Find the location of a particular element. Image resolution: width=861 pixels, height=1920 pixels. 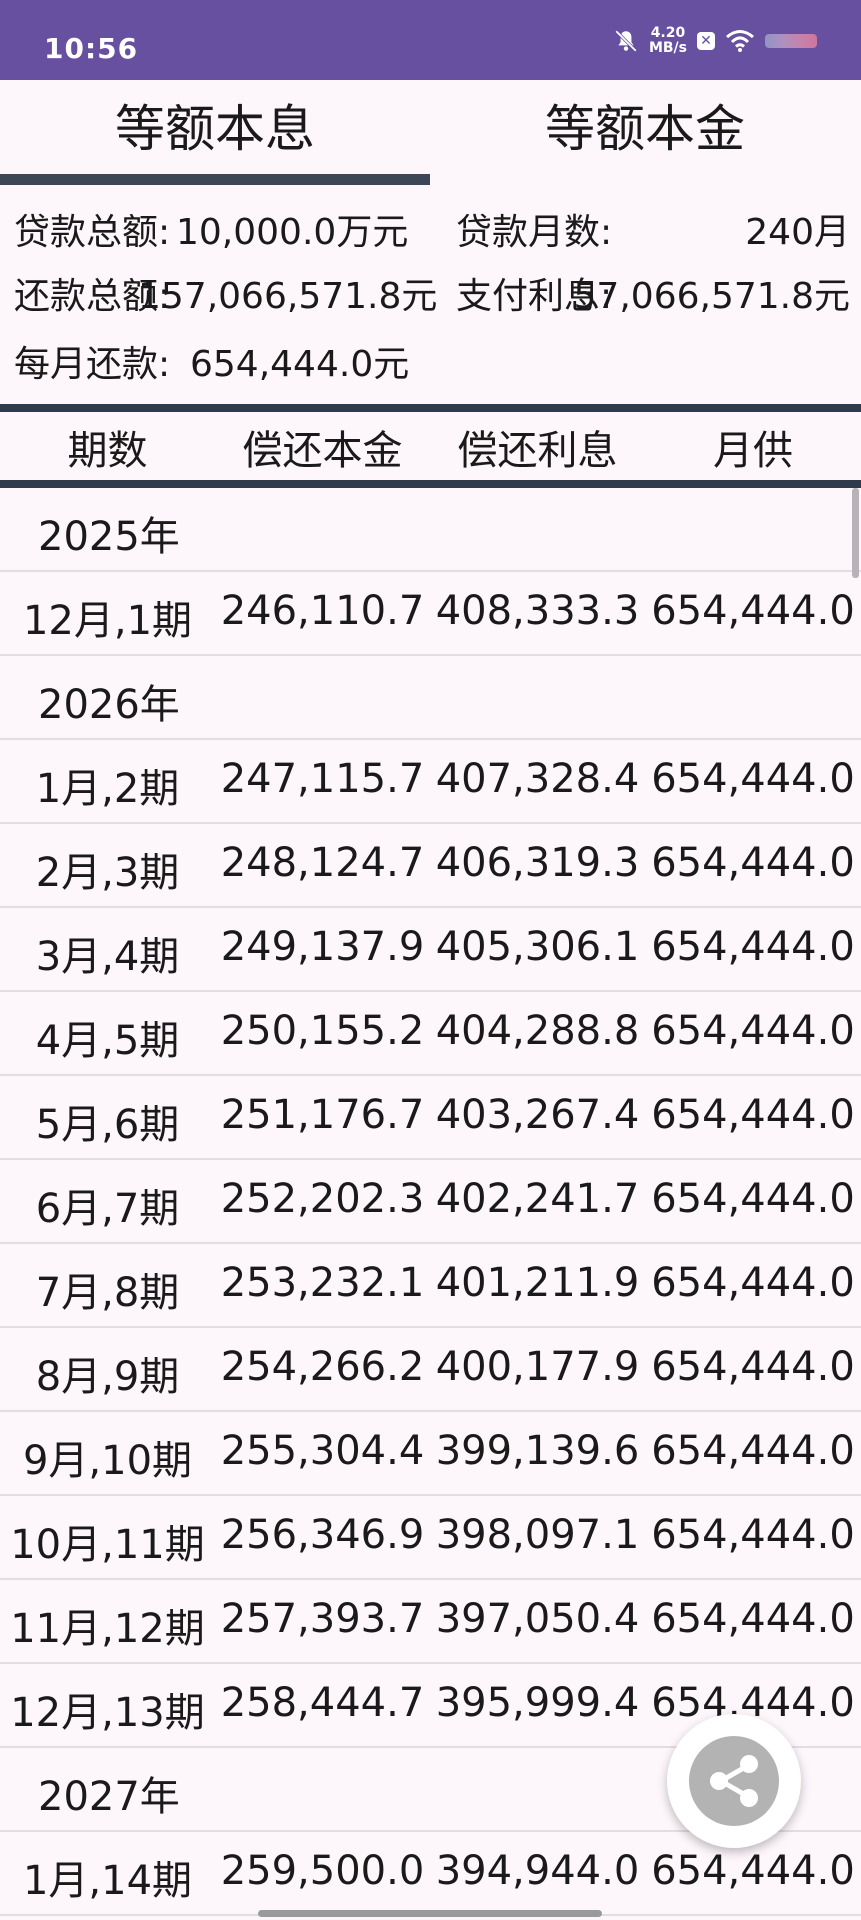

summary-loan-total: 贷款总额: 10,000.0万元 is located at coordinates (219, 228).